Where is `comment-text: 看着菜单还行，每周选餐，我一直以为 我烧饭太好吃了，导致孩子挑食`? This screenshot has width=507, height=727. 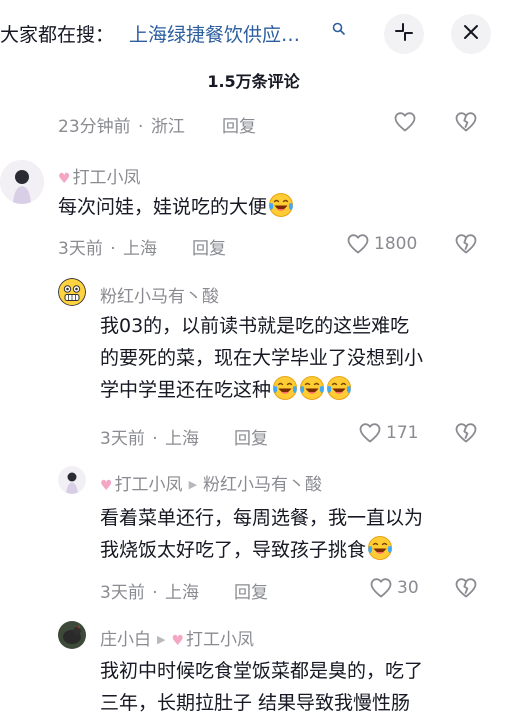 comment-text: 看着菜单还行，每周选餐，我一直以为 我烧饭太好吃了，导致孩子挑食 is located at coordinates (262, 534).